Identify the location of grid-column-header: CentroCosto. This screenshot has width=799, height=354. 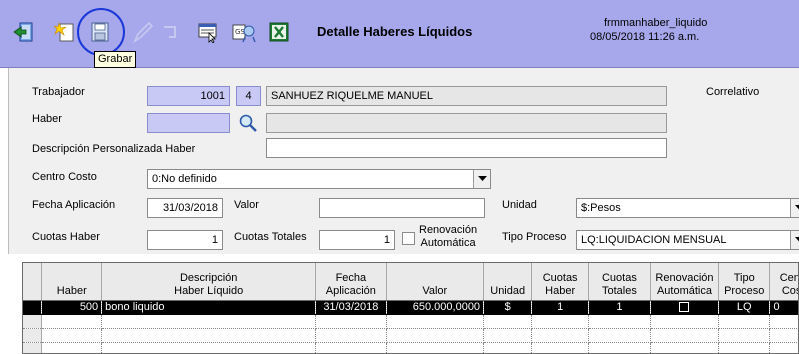
(784, 282).